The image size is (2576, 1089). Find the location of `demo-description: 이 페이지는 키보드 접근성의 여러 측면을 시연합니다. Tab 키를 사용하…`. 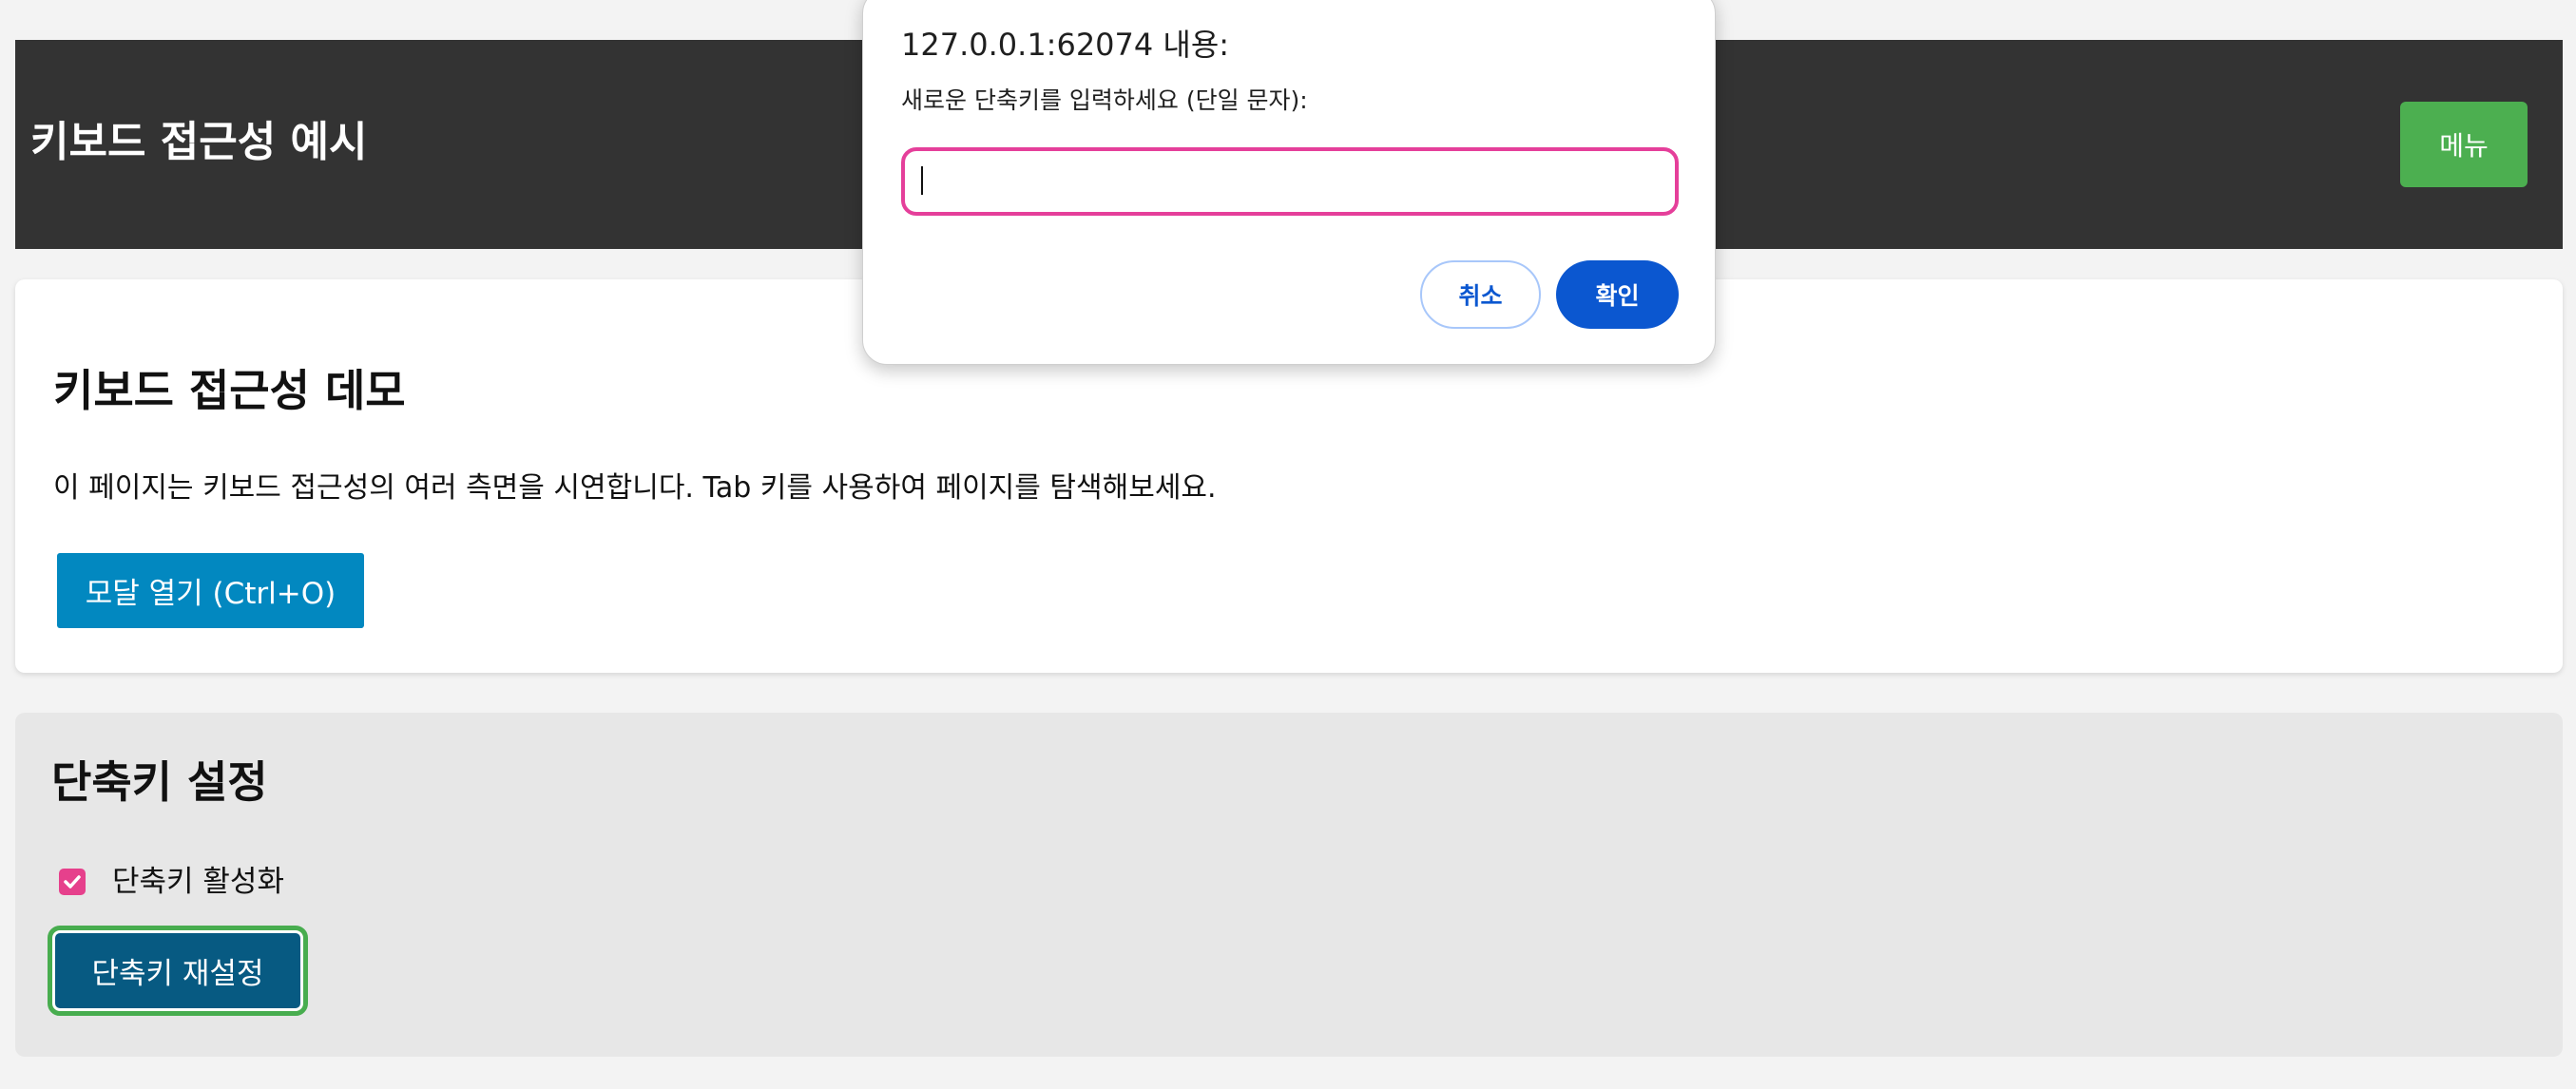

demo-description: 이 페이지는 키보드 접근성의 여러 측면을 시연합니다. Tab 키를 사용하… is located at coordinates (635, 488).